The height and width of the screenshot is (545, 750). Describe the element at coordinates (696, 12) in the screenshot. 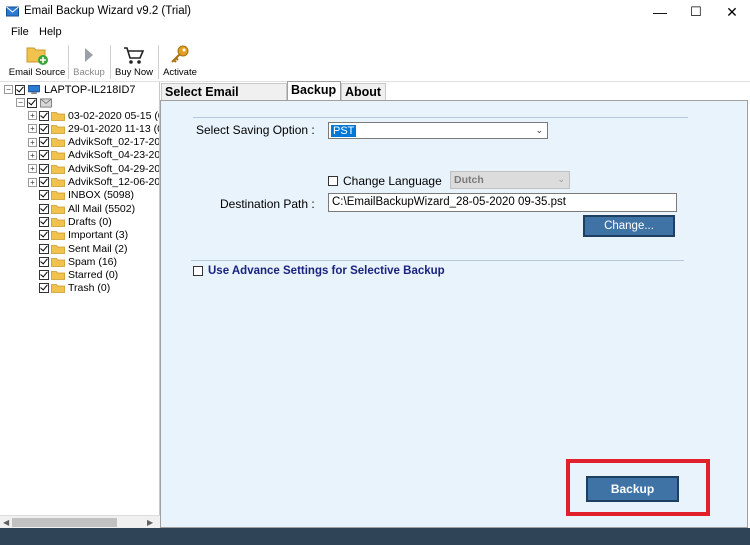

I see `maximize-button: ☐` at that location.